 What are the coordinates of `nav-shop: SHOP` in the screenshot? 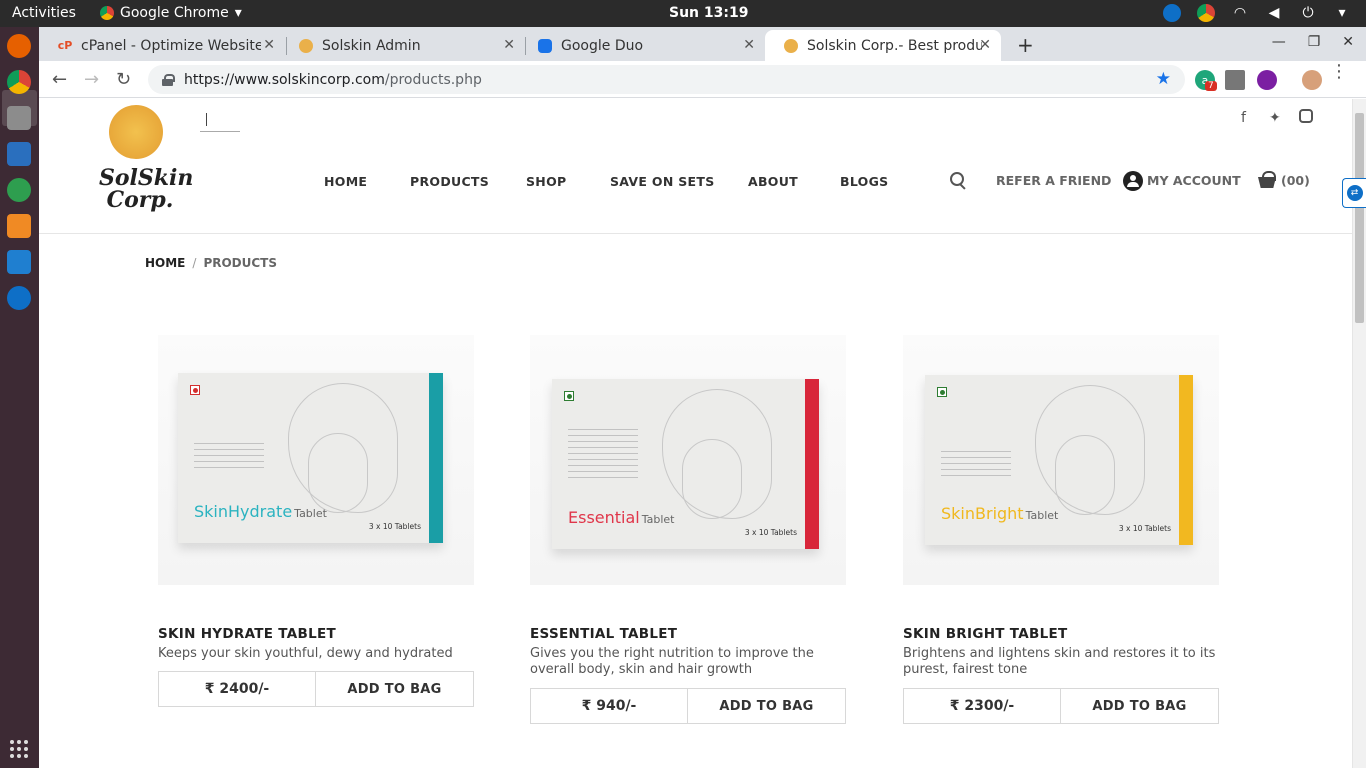 It's located at (546, 181).